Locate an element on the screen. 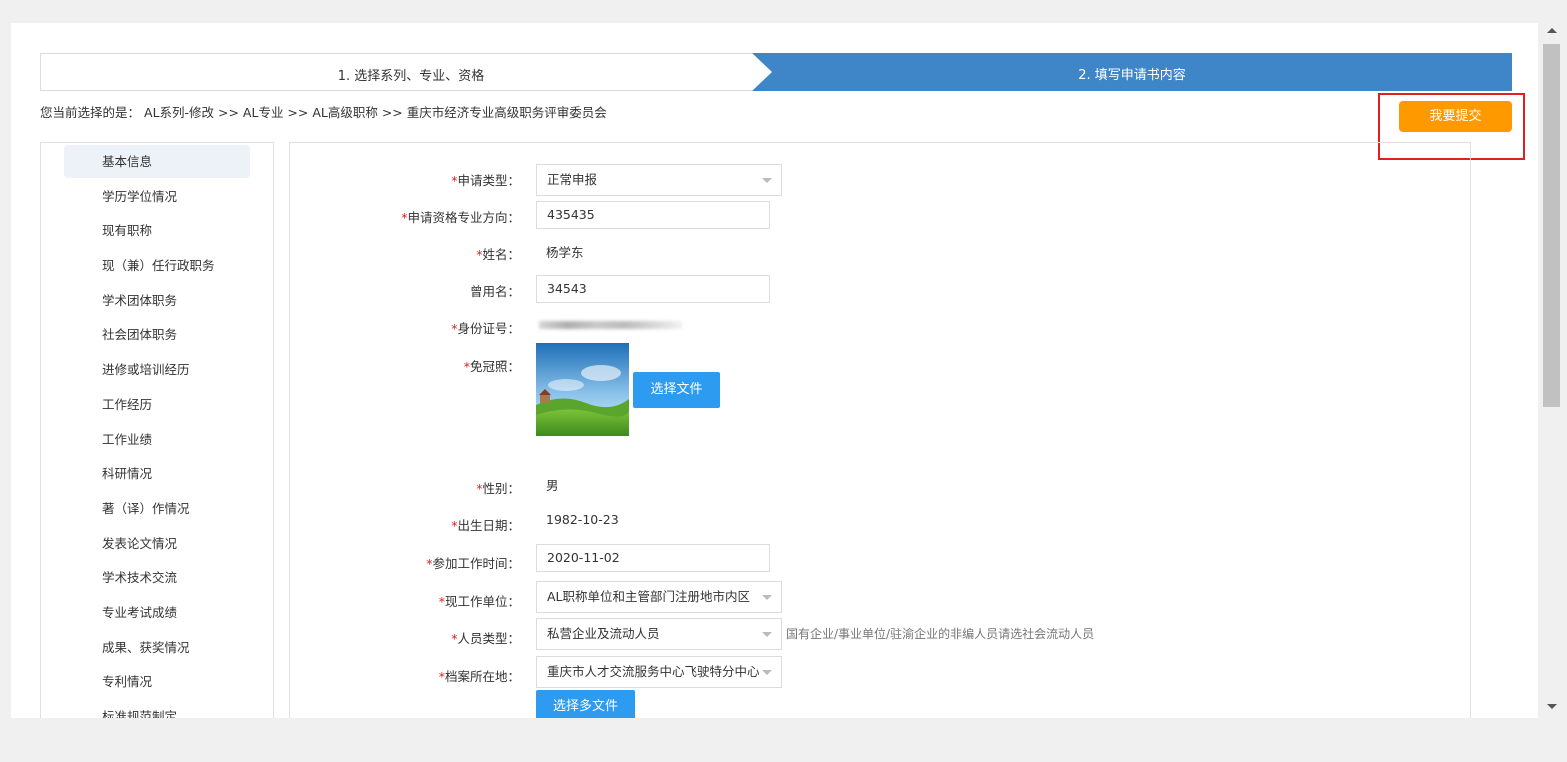  scroll-up-arrow-icon is located at coordinates (1552, 30).